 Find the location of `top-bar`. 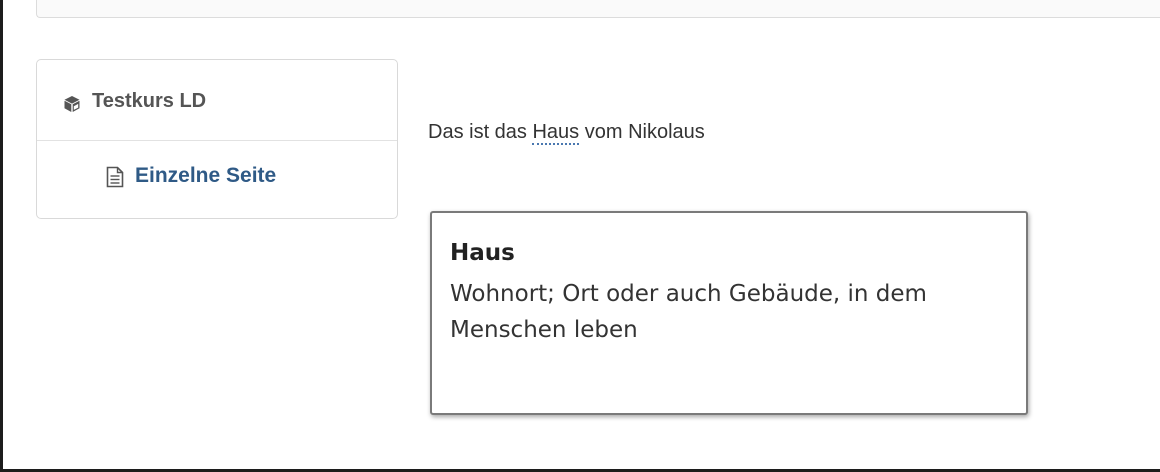

top-bar is located at coordinates (598, 9).